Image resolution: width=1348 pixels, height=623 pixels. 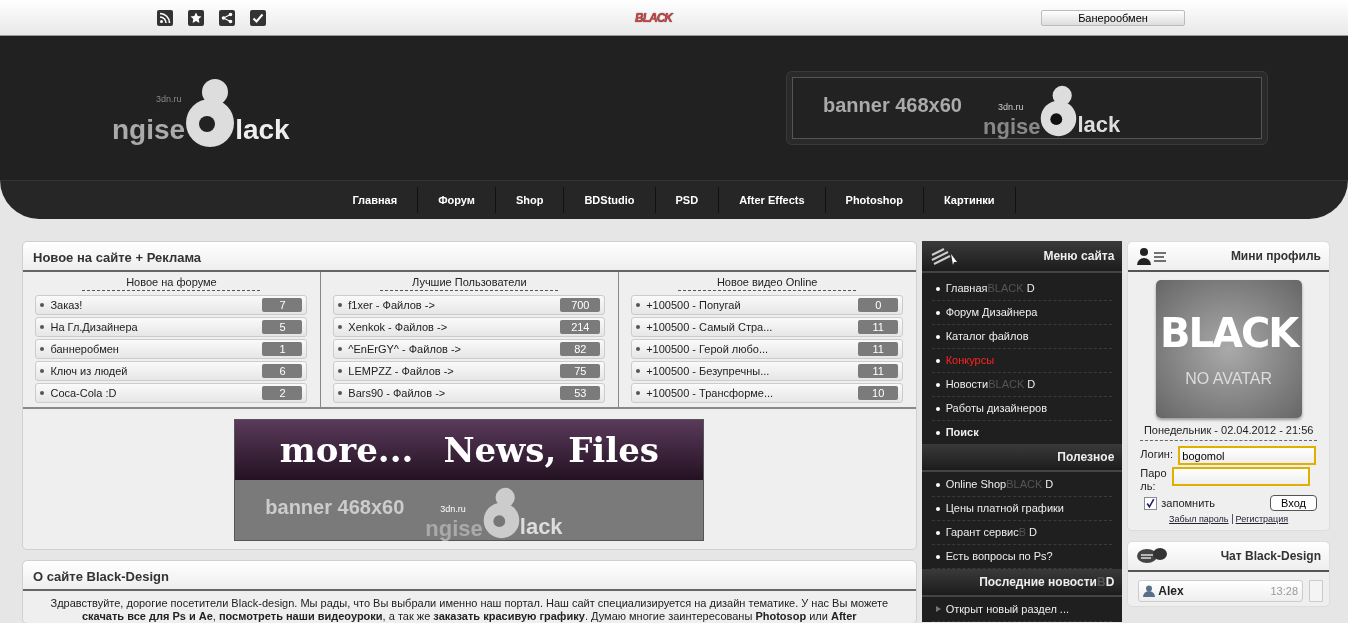 I want to click on panel-title: О сайте Black-Design, so click(x=469, y=576).